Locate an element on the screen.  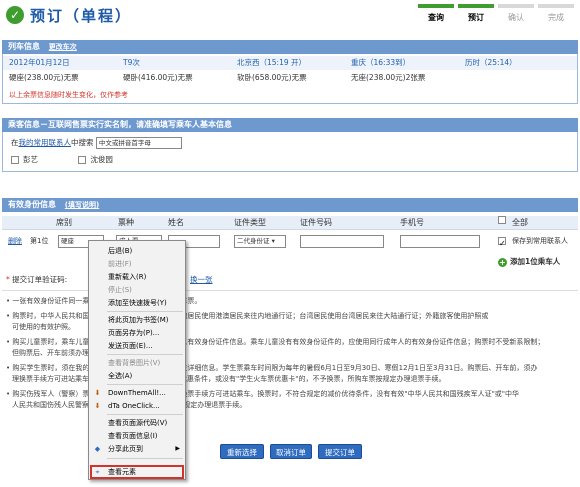
booking-icon: ✓ is located at coordinates (15, 15).